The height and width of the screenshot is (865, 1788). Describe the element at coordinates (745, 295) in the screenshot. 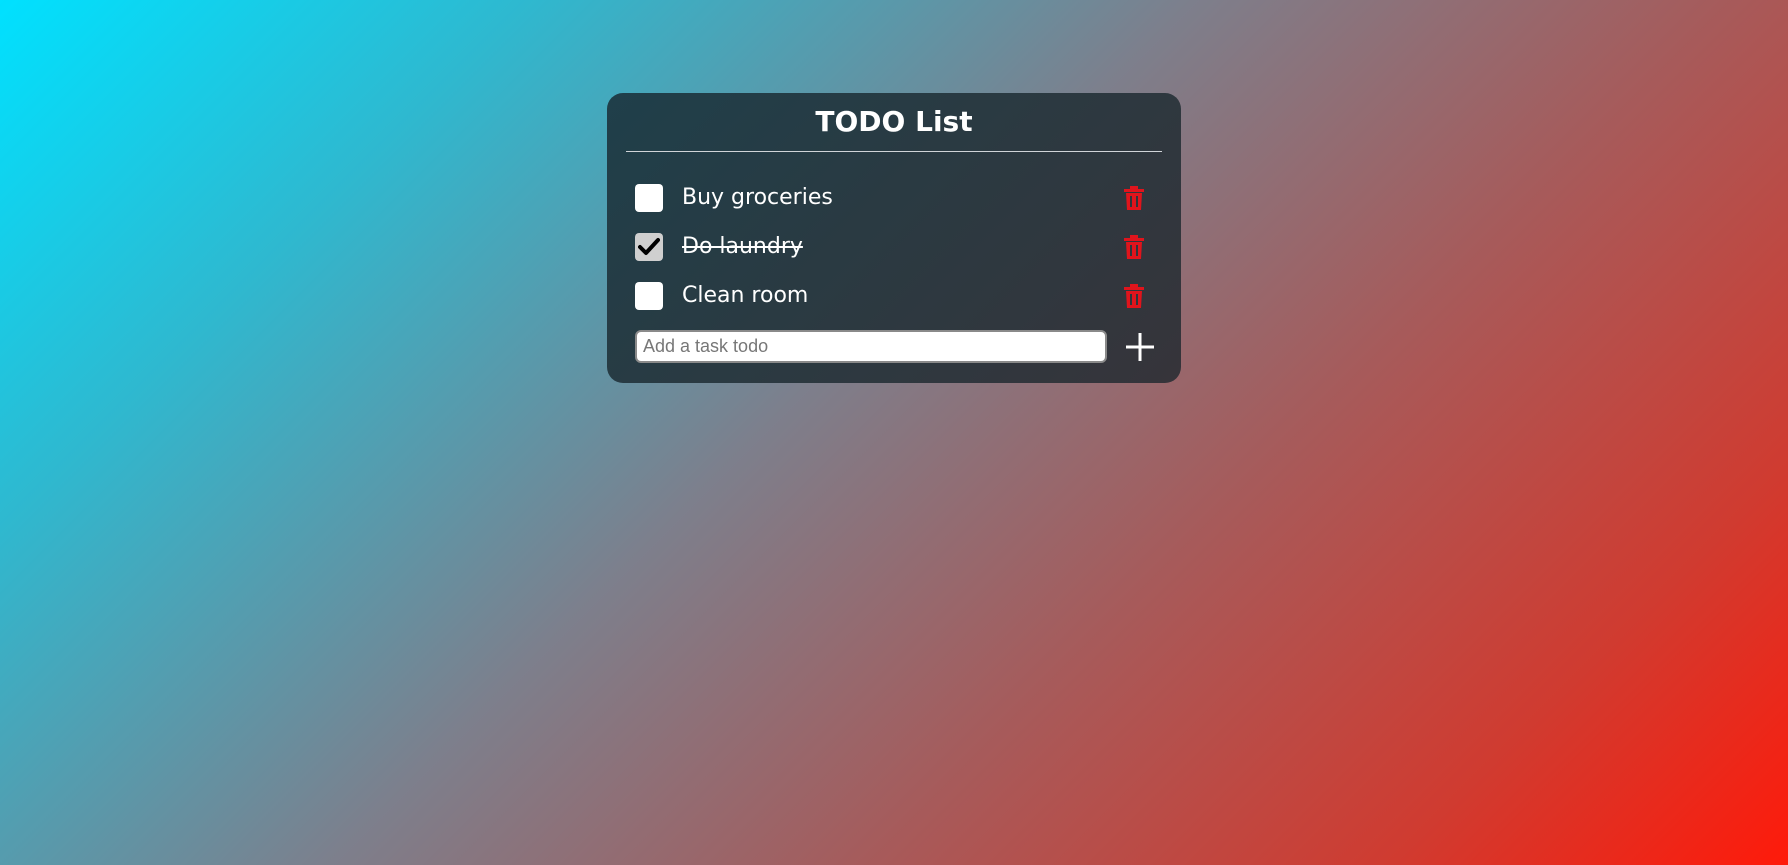

I see `todo-label: Clean room` at that location.